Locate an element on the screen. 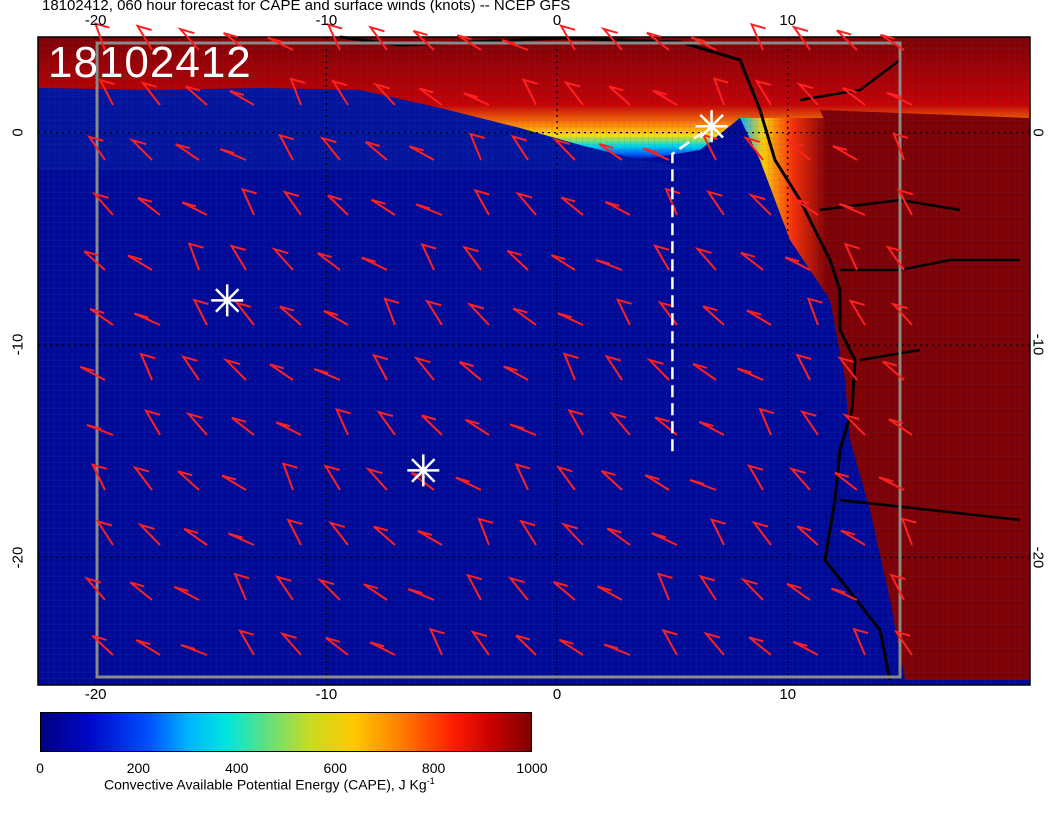 This screenshot has width=1056, height=816. colorbar-tick-label: 1000 is located at coordinates (532, 768).